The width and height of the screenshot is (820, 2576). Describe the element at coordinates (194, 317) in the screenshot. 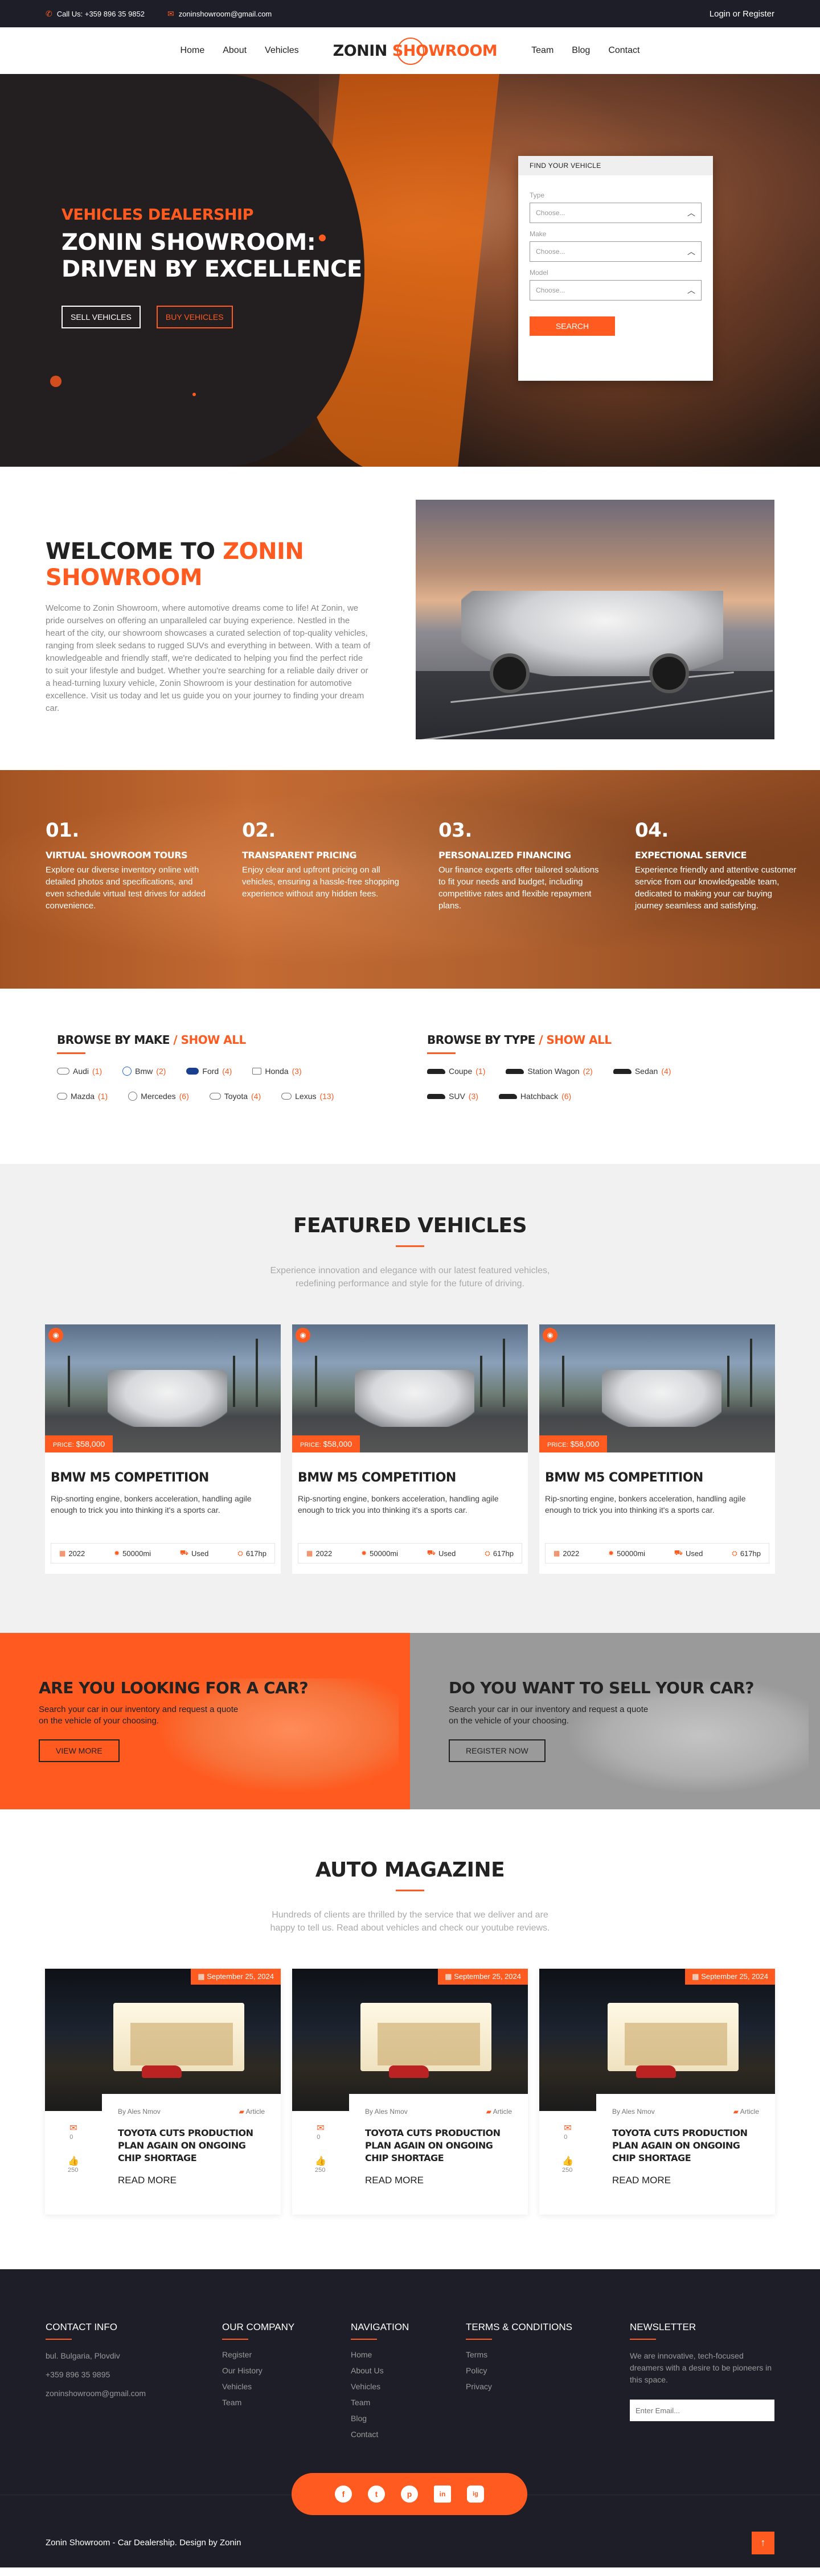

I see `buy-vehicles-button: BUY VEHICLES` at that location.